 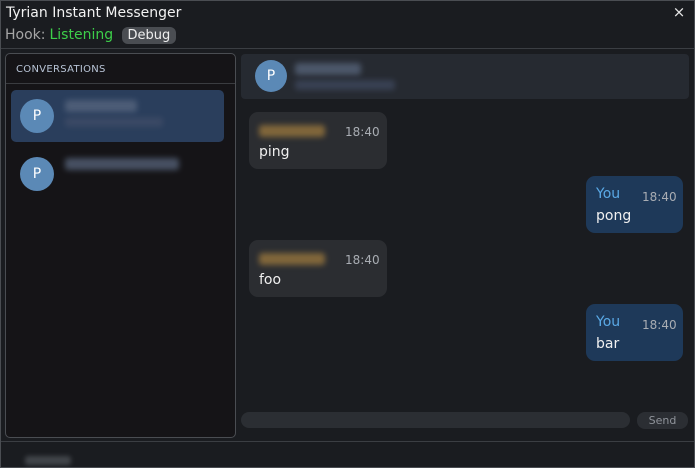 What do you see at coordinates (634, 332) in the screenshot?
I see `message-bubble-outgoing: You 18:40 bar` at bounding box center [634, 332].